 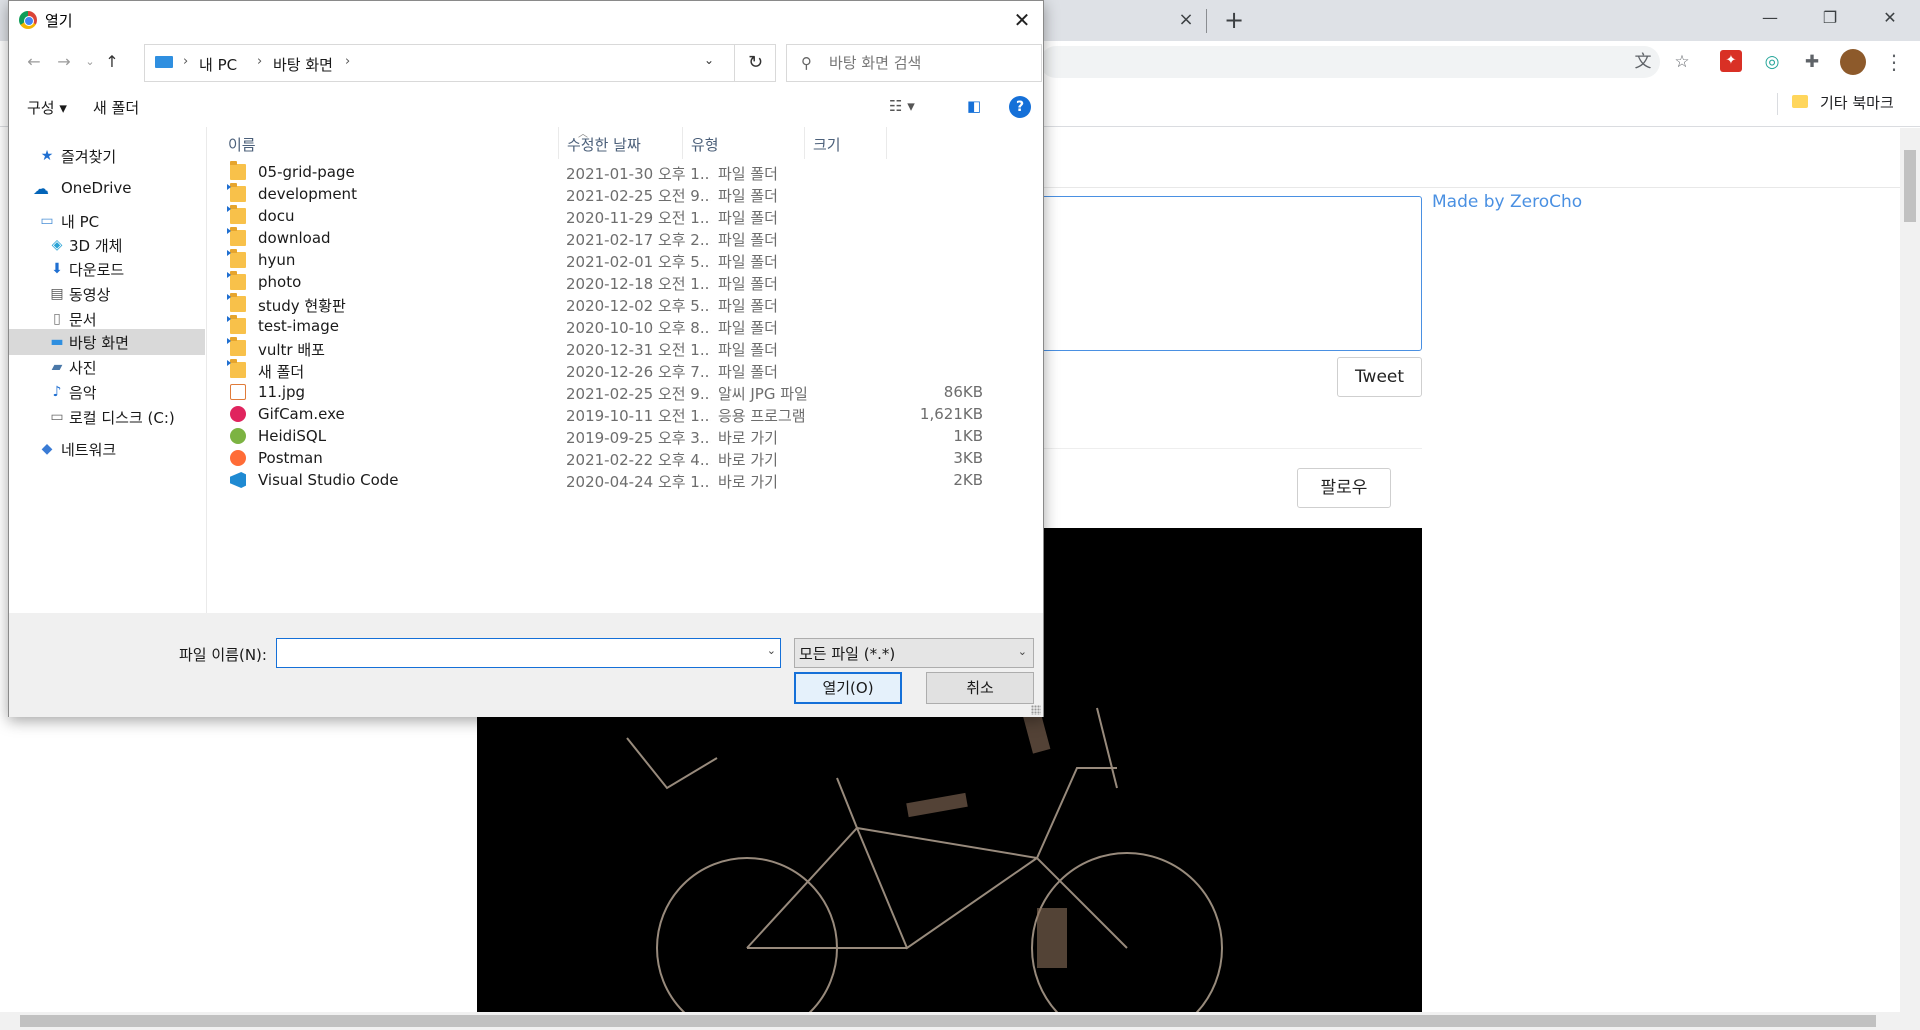 I want to click on column-header-size: 크기, so click(x=846, y=143).